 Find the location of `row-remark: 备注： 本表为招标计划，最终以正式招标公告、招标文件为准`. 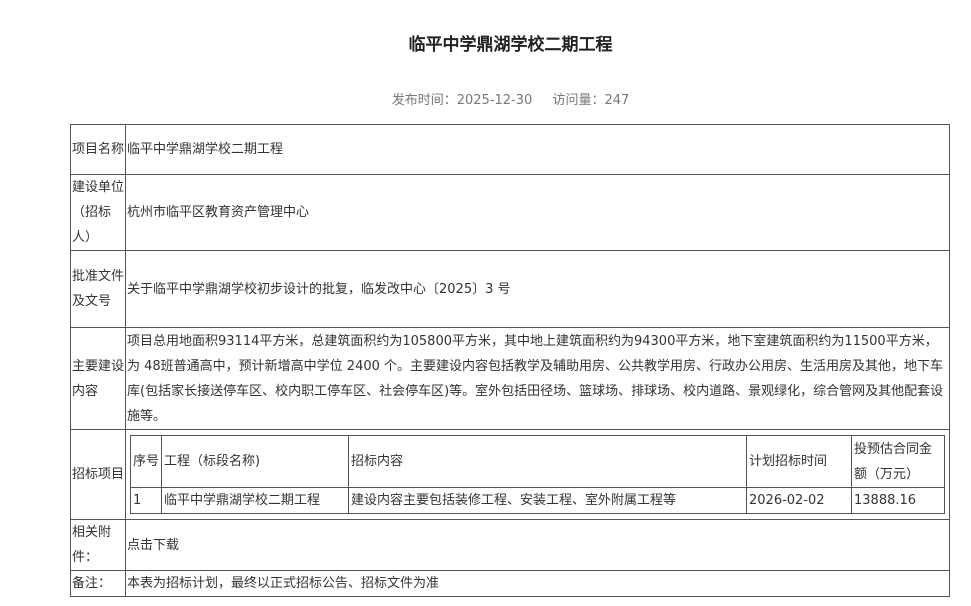

row-remark: 备注： 本表为招标计划，最终以正式招标公告、招标文件为准 is located at coordinates (510, 583).